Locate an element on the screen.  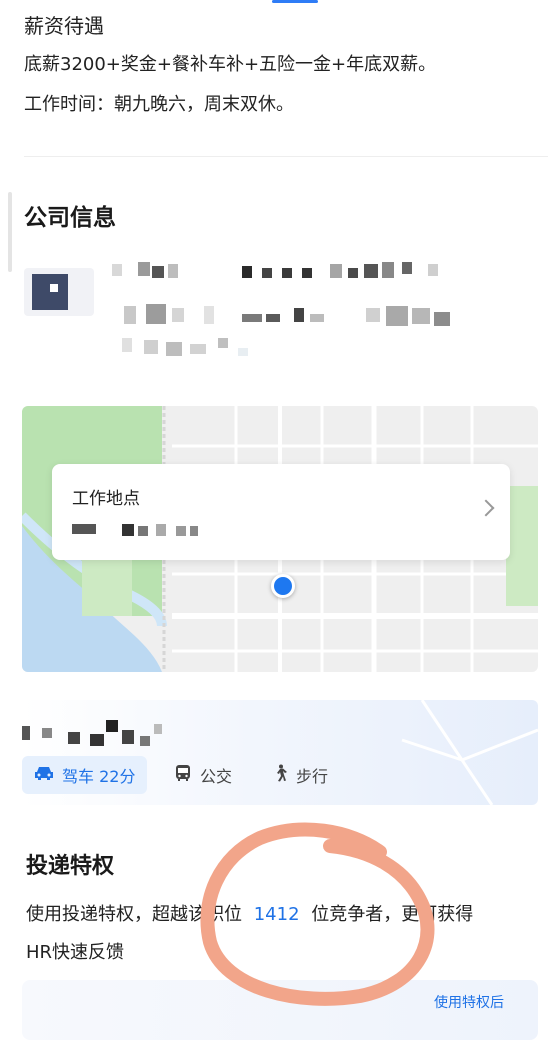
company-info-redacted is located at coordinates (300, 315).